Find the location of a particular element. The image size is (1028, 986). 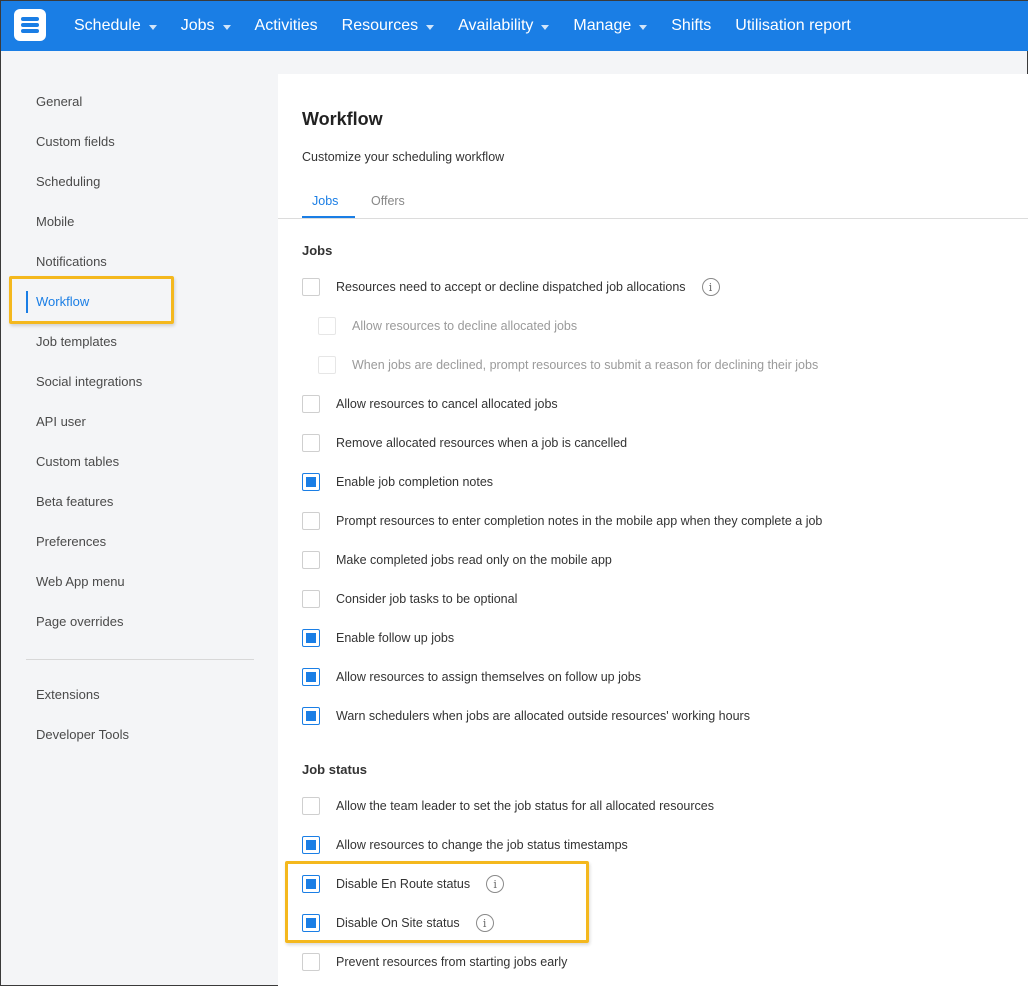

sidebar-item-scheduling: Scheduling is located at coordinates (68, 181).